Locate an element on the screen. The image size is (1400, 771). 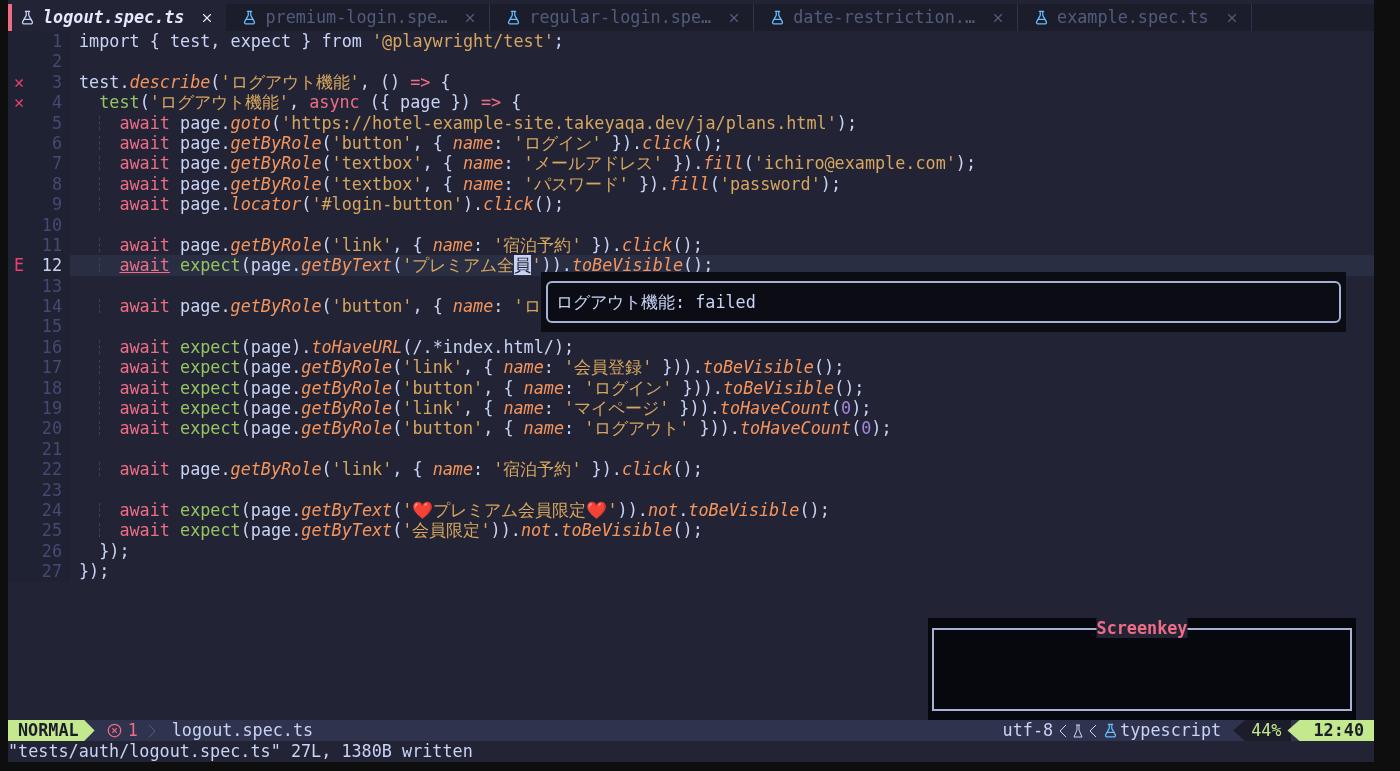
command-message: "tests/auth/logout.spec.ts" 27L, 1380B written is located at coordinates (240, 751).